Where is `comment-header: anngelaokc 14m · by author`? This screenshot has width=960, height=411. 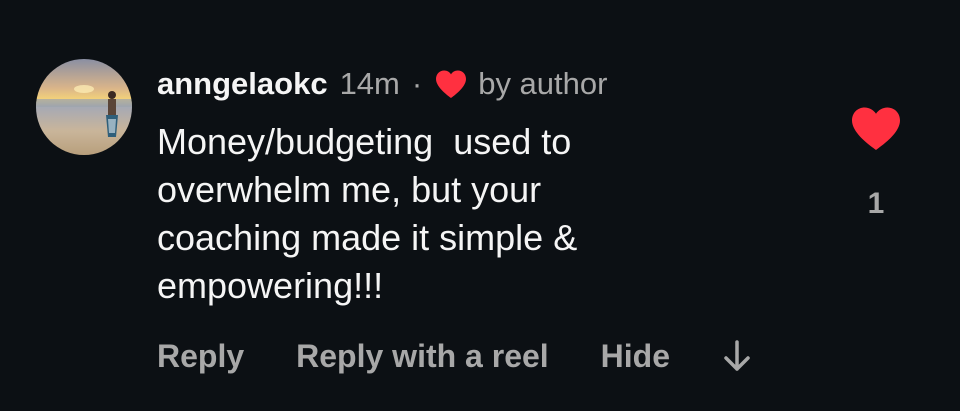
comment-header: anngelaokc 14m · by author is located at coordinates (382, 84).